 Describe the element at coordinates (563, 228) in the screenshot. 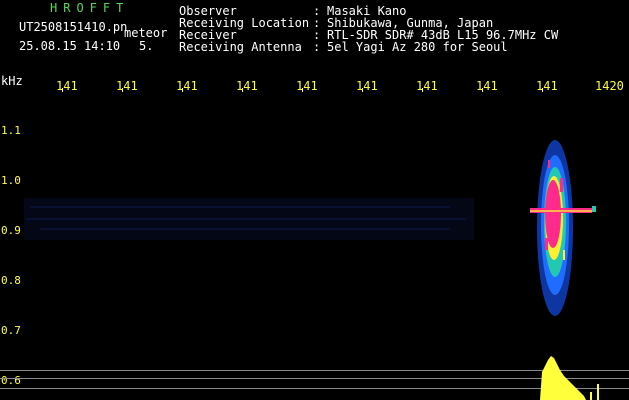

I see `meteor-echo` at that location.